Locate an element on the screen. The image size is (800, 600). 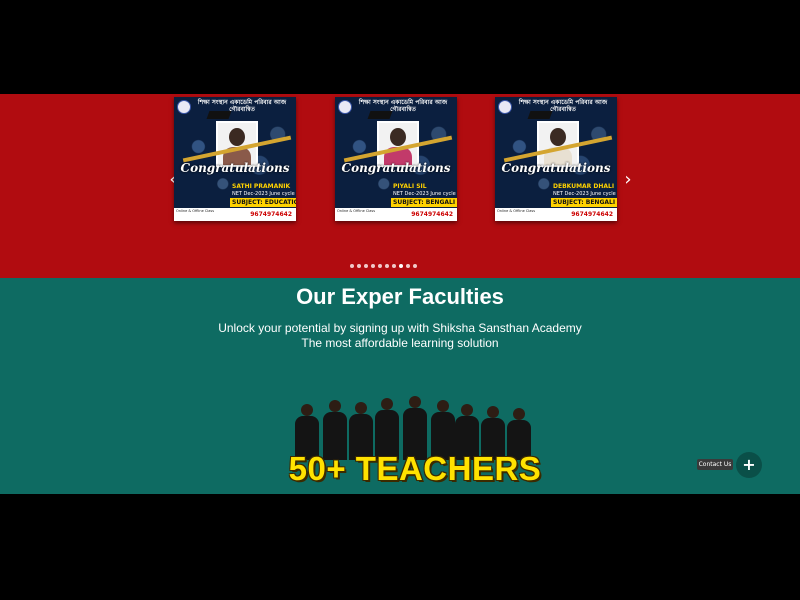
teachers-banner-text: 50+ TEACHERS is located at coordinates (415, 468).